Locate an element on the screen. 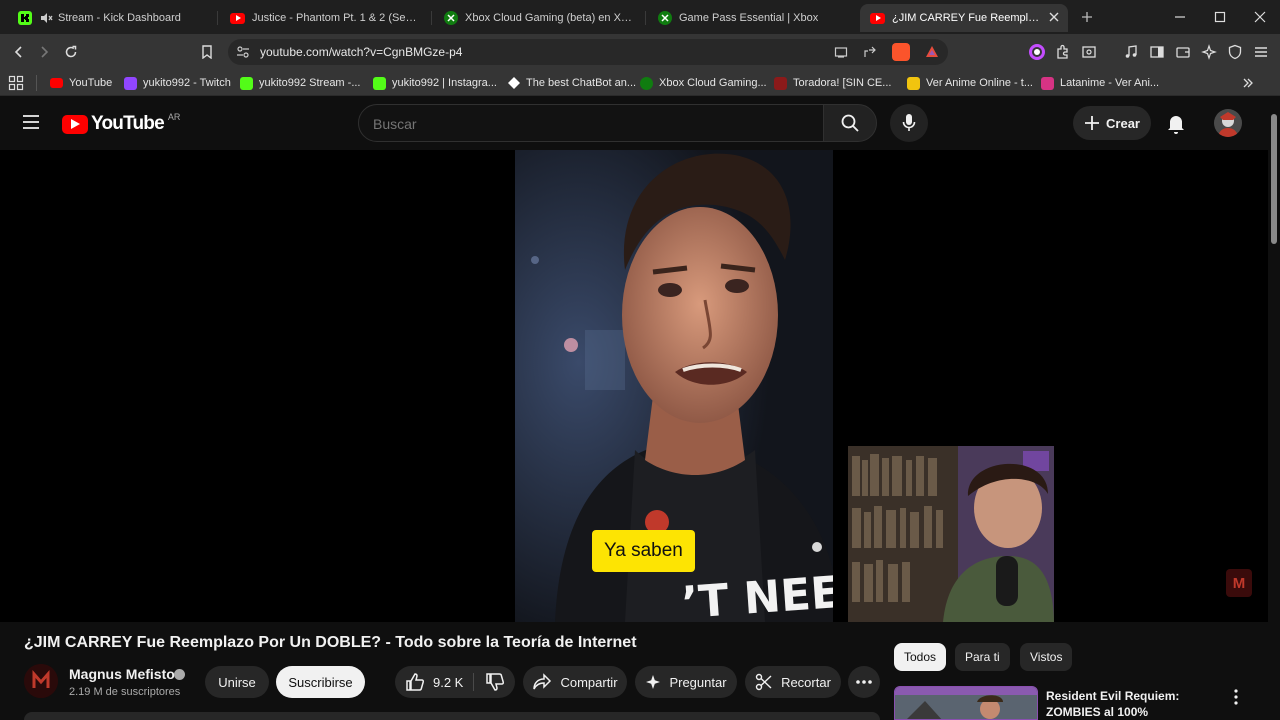 This screenshot has height=720, width=1280. plus-icon is located at coordinates (1092, 123).